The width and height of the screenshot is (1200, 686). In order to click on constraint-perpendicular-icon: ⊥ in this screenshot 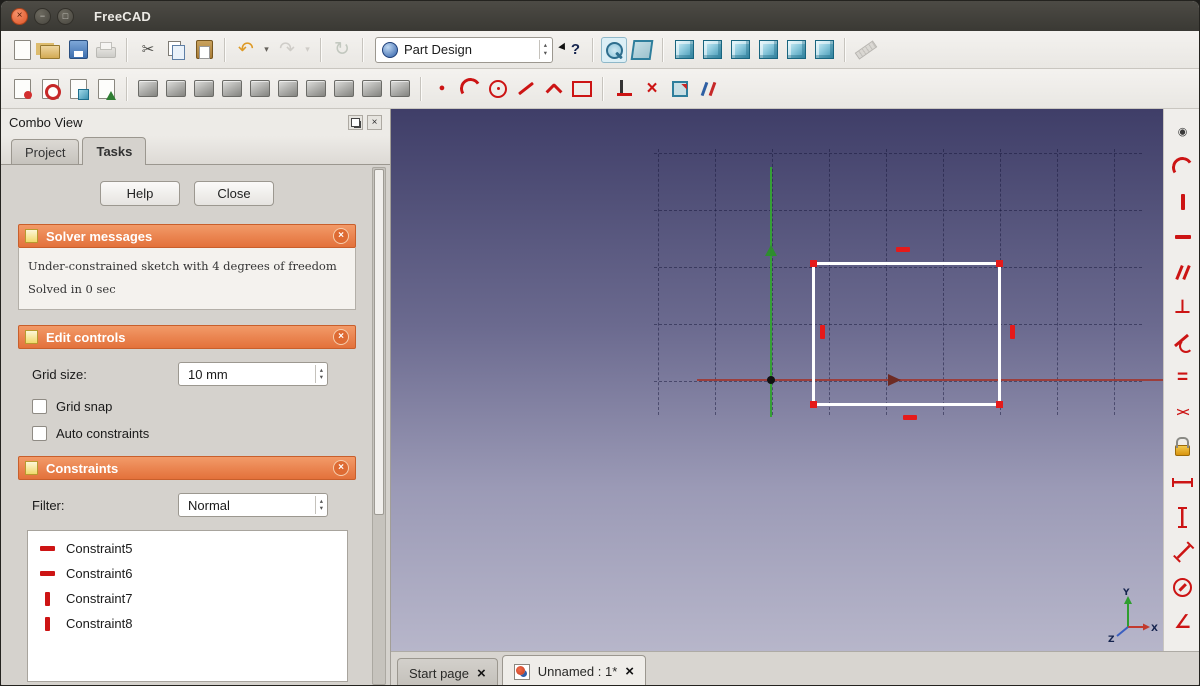, I will do `click(1183, 307)`.